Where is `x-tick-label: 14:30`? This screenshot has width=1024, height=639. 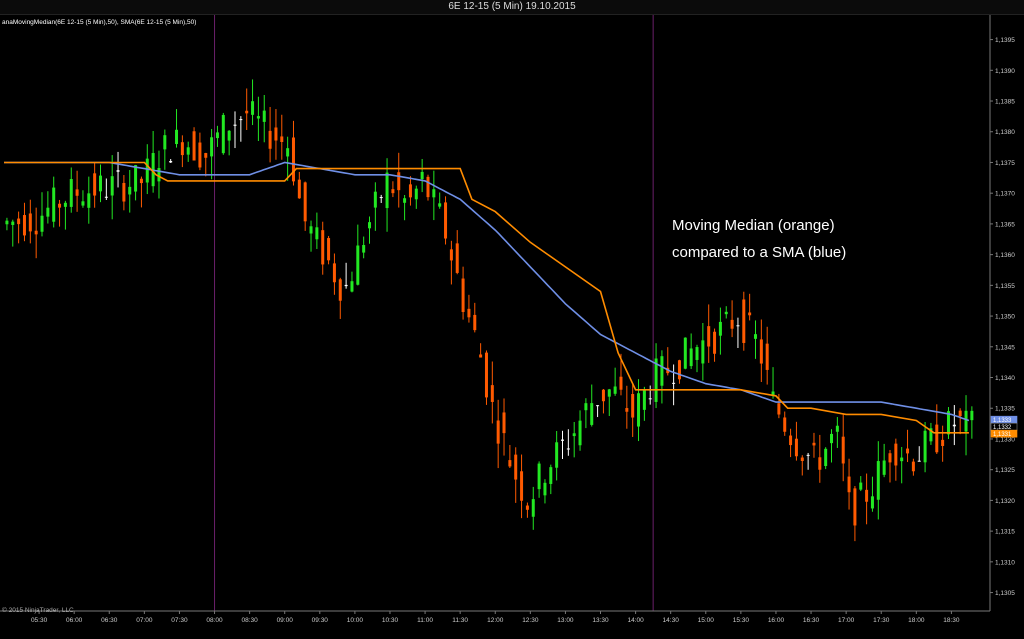
x-tick-label: 14:30 is located at coordinates (671, 620).